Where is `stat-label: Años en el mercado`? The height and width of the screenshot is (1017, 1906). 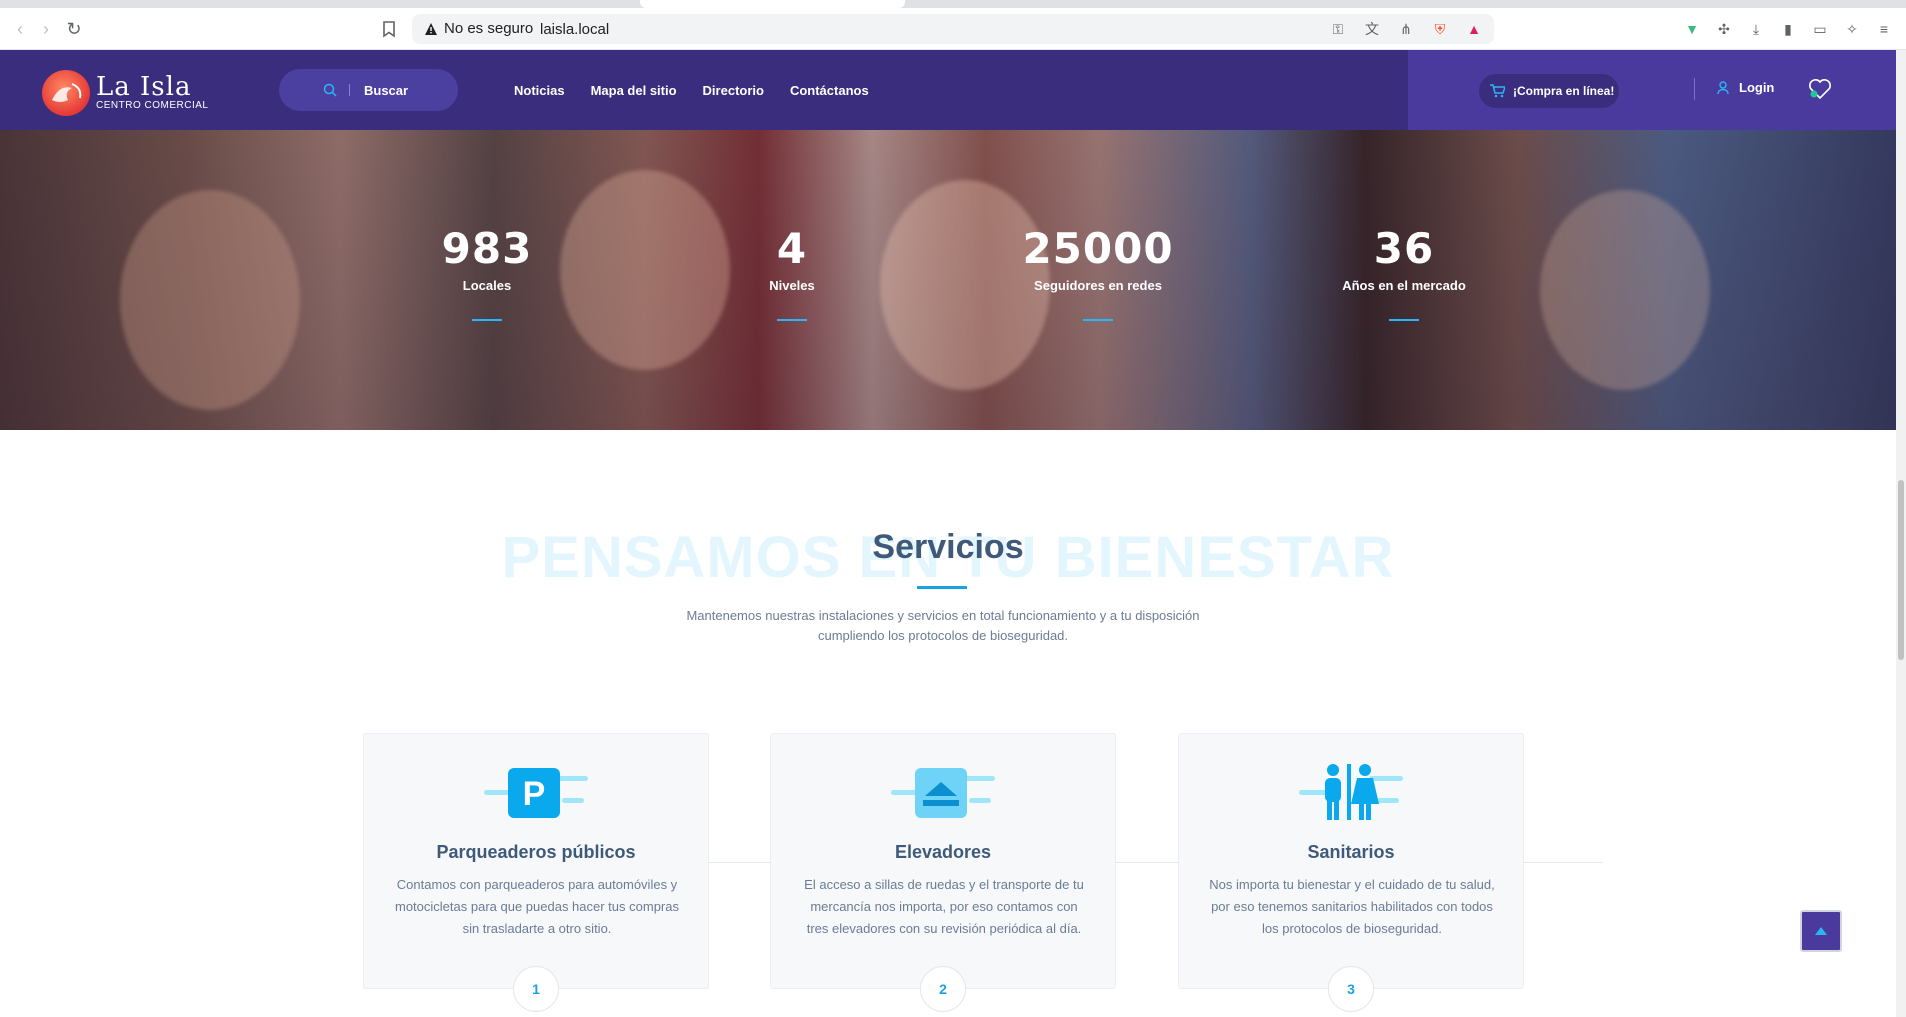
stat-label: Años en el mercado is located at coordinates (1404, 285).